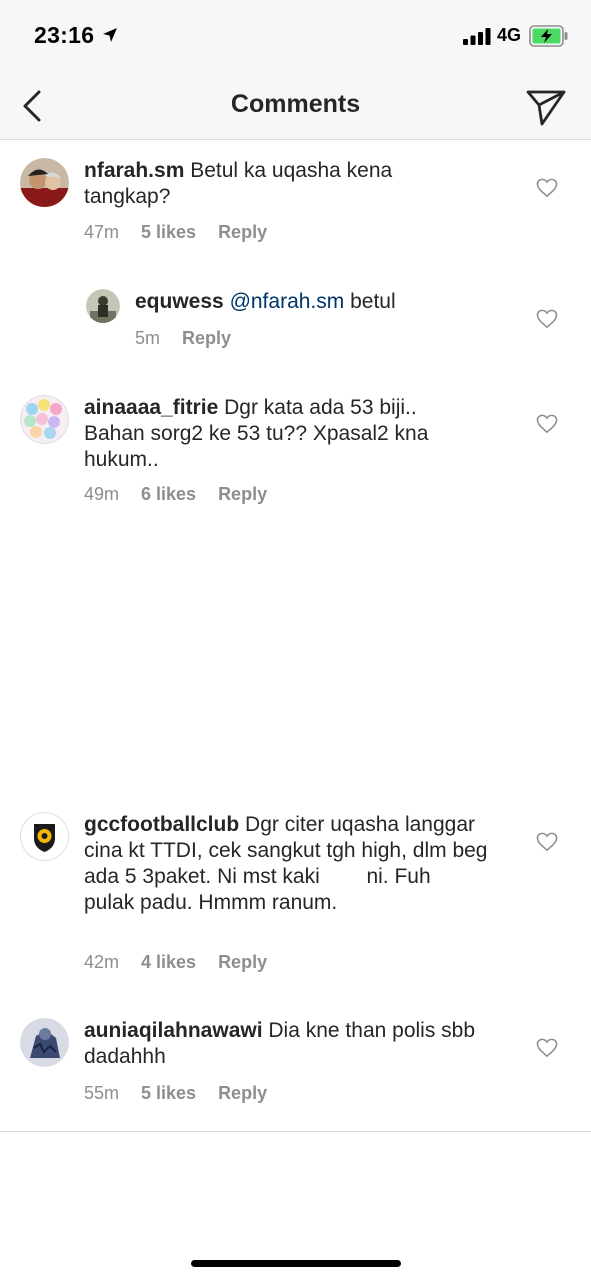 The width and height of the screenshot is (591, 1280). I want to click on username: gccfootballclub, so click(161, 824).